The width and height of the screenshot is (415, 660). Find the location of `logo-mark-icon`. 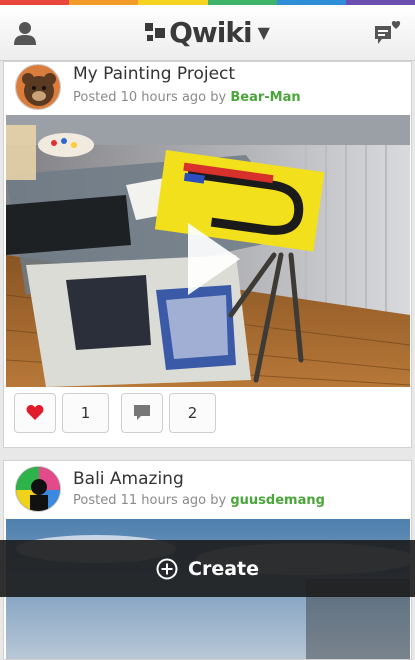

logo-mark-icon is located at coordinates (155, 31).